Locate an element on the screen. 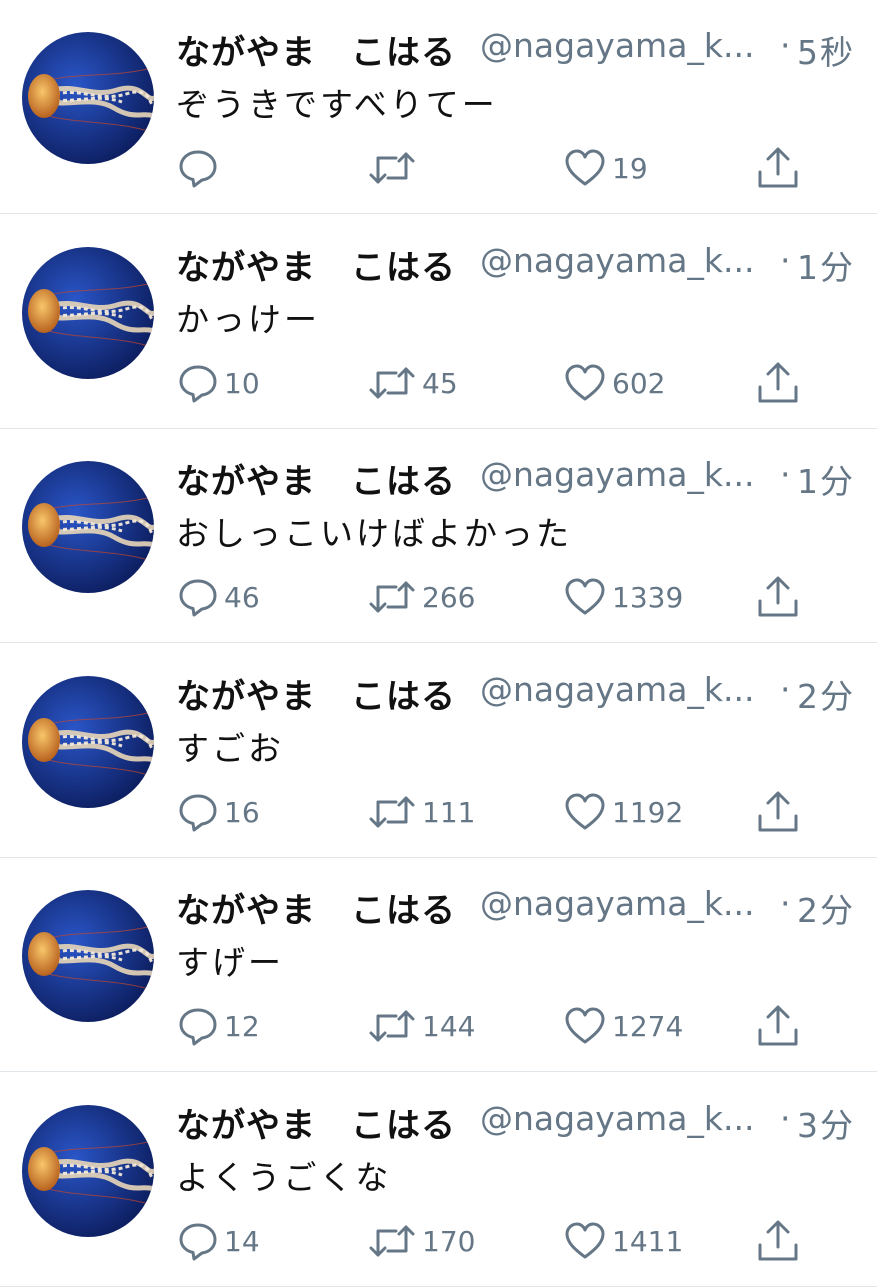  like-button: 1274 is located at coordinates (623, 1026).